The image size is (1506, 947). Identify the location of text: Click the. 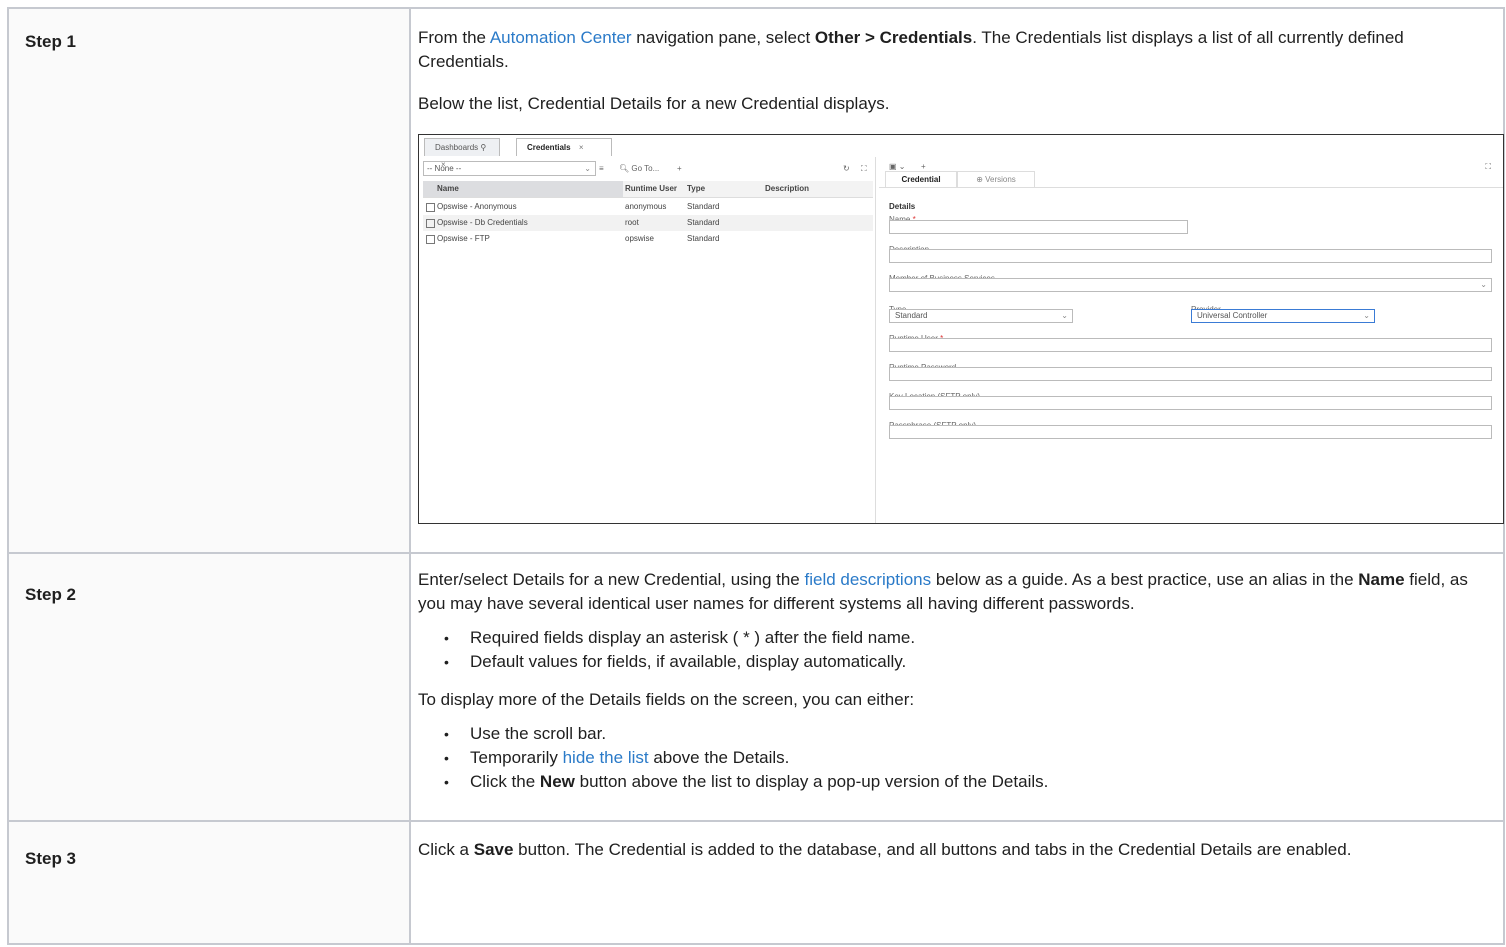
(505, 781).